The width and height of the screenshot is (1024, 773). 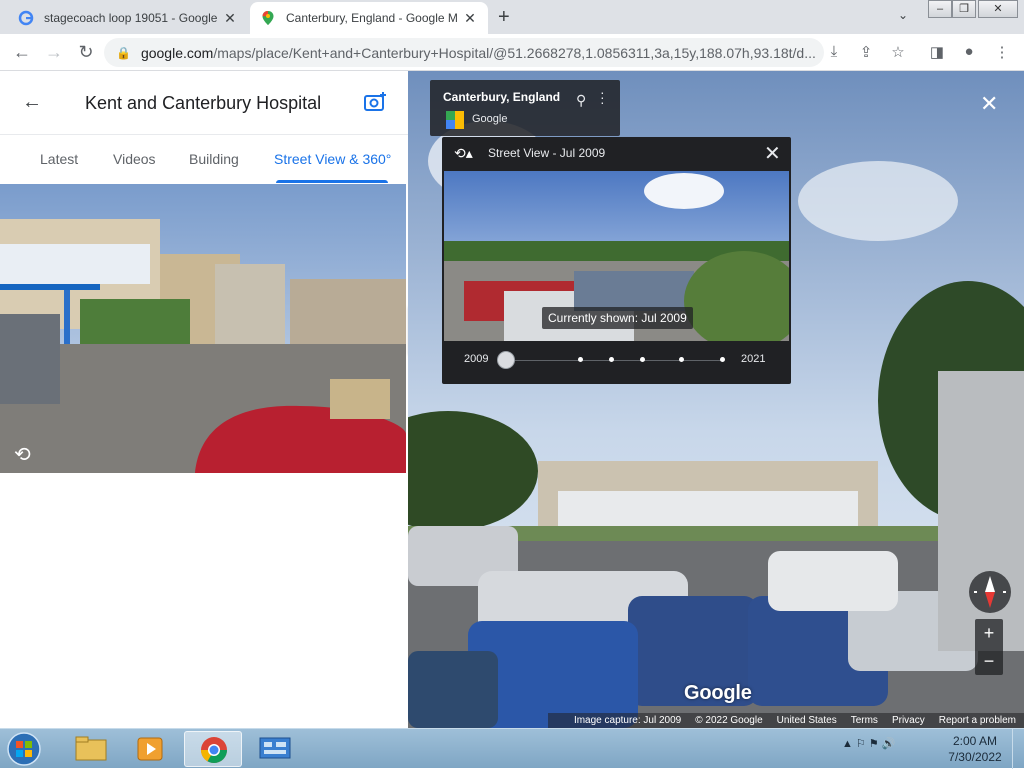 I want to click on region-link: United States, so click(x=807, y=720).